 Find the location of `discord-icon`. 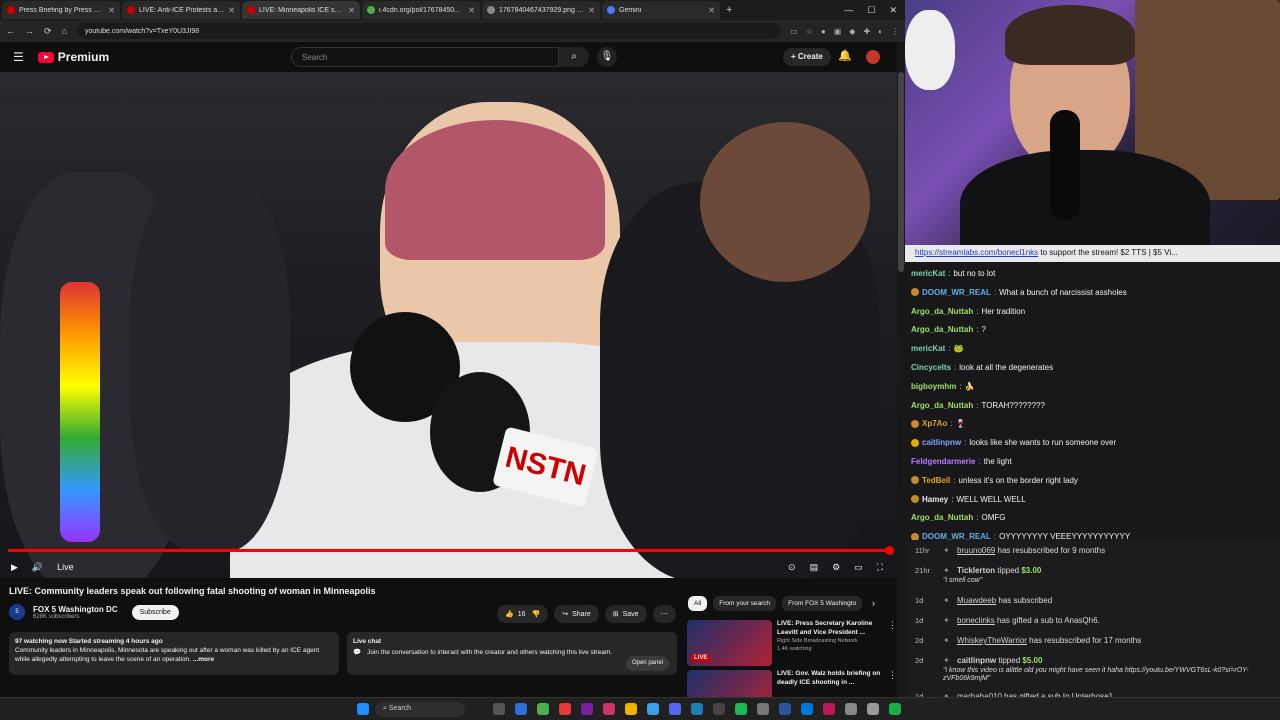

discord-icon is located at coordinates (675, 709).